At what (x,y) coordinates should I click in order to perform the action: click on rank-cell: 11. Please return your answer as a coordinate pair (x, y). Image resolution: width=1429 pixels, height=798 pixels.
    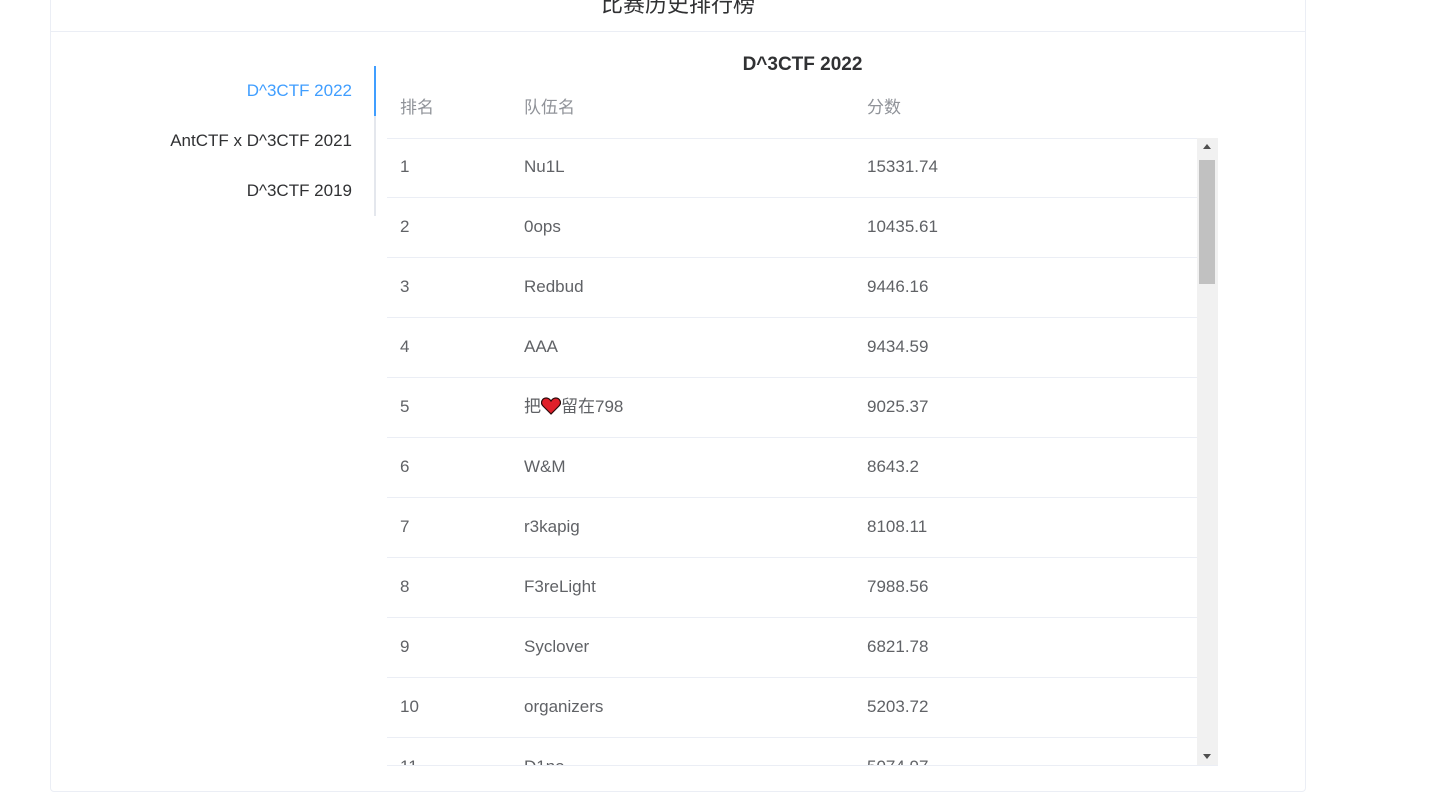
    Looking at the image, I should click on (409, 751).